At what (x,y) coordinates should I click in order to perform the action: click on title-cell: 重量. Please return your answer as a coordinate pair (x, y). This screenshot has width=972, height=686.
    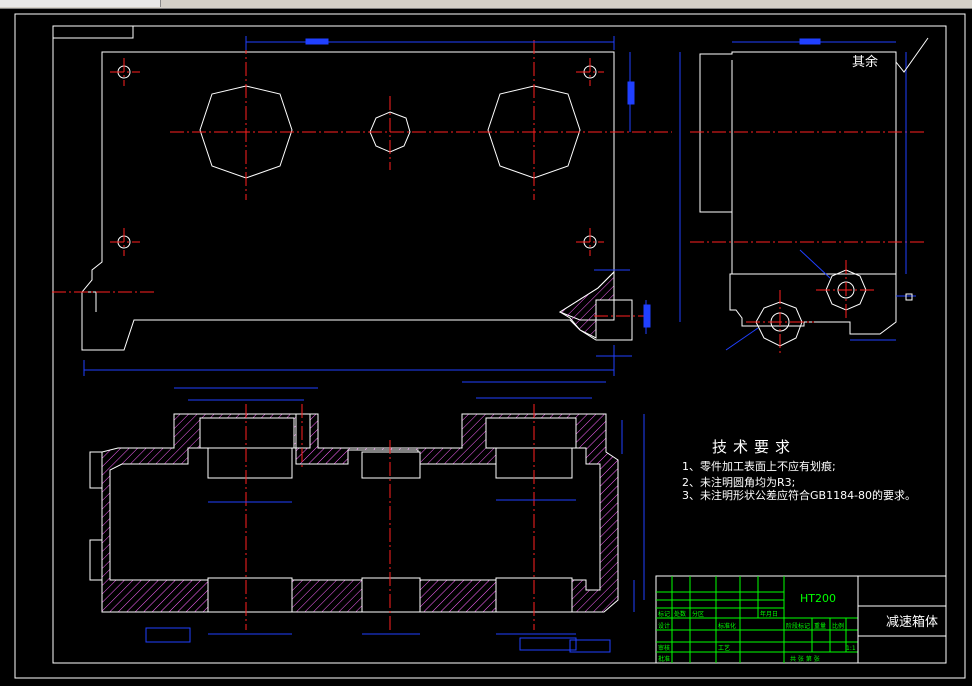
    Looking at the image, I should click on (820, 626).